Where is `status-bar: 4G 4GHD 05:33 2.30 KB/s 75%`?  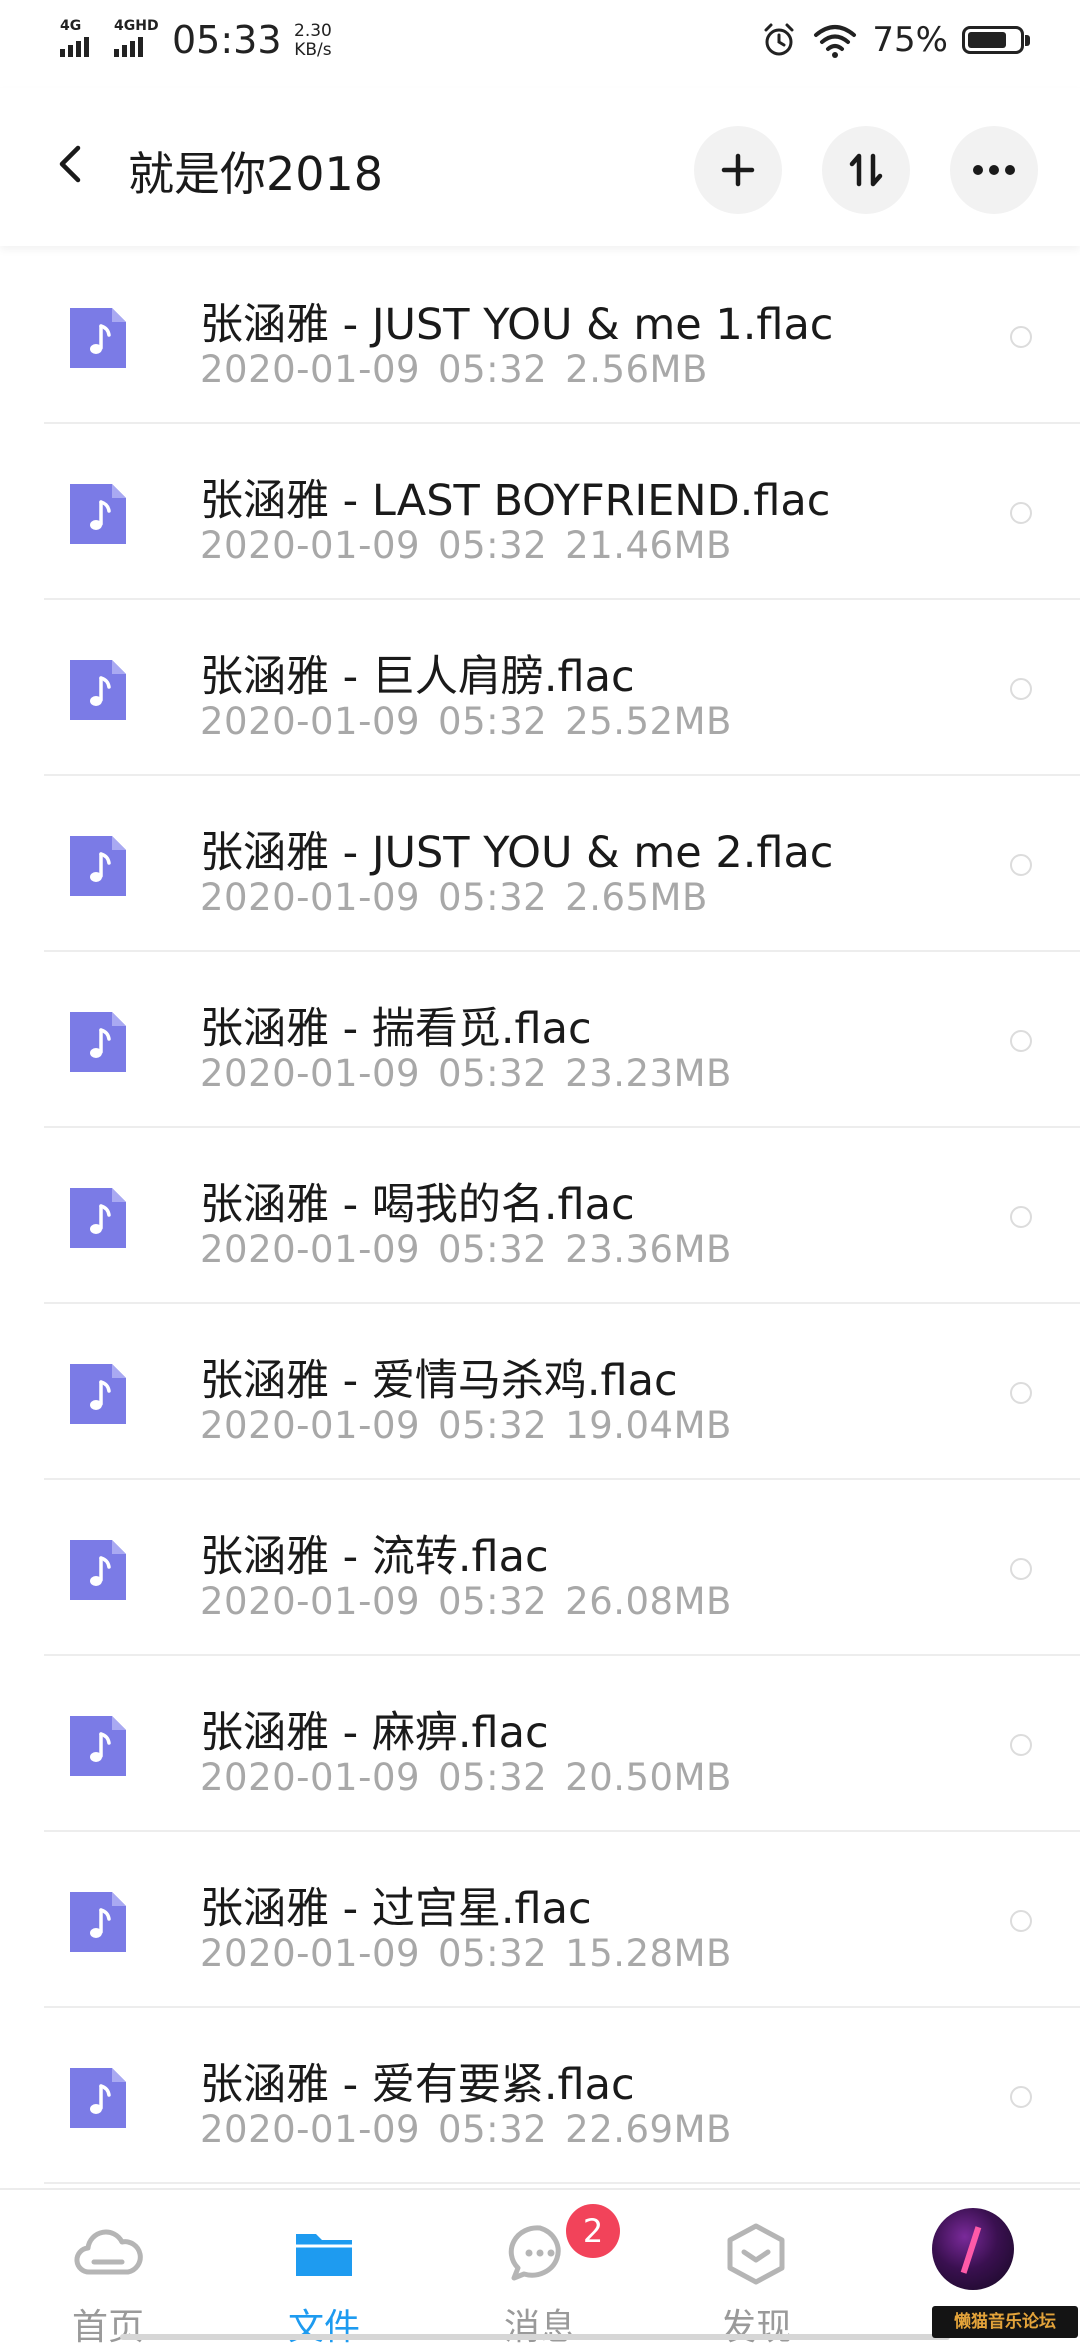 status-bar: 4G 4GHD 05:33 2.30 KB/s 75% is located at coordinates (540, 44).